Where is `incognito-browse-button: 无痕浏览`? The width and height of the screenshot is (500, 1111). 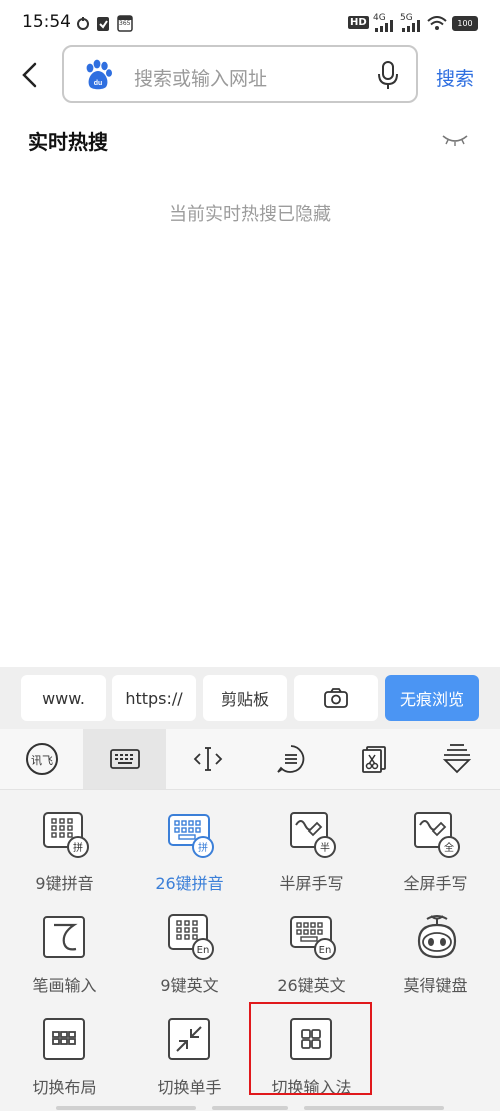
incognito-browse-button: 无痕浏览 is located at coordinates (432, 698).